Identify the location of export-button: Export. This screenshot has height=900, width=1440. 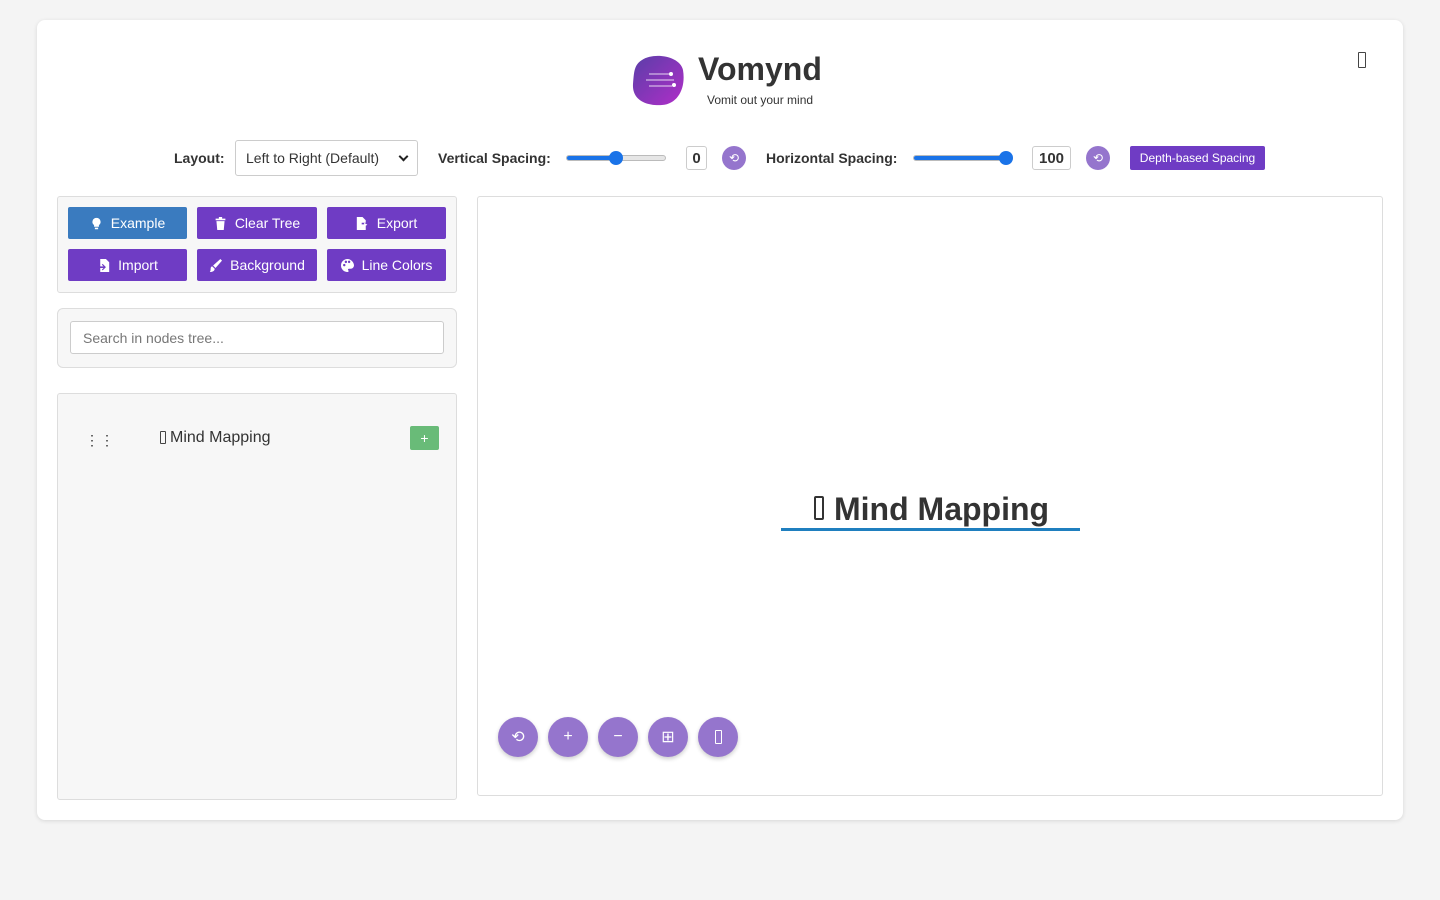
(386, 223).